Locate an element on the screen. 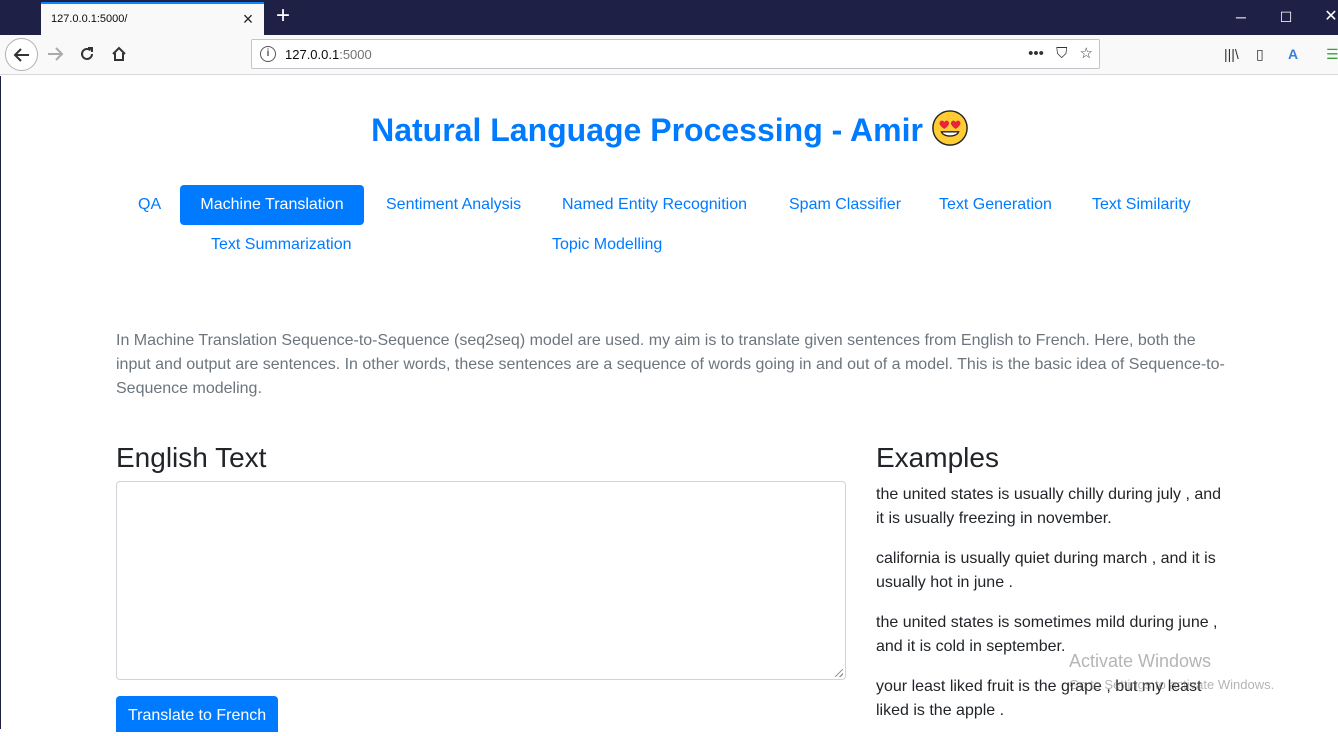 The image size is (1338, 736). resize-handle-icon is located at coordinates (839, 673).